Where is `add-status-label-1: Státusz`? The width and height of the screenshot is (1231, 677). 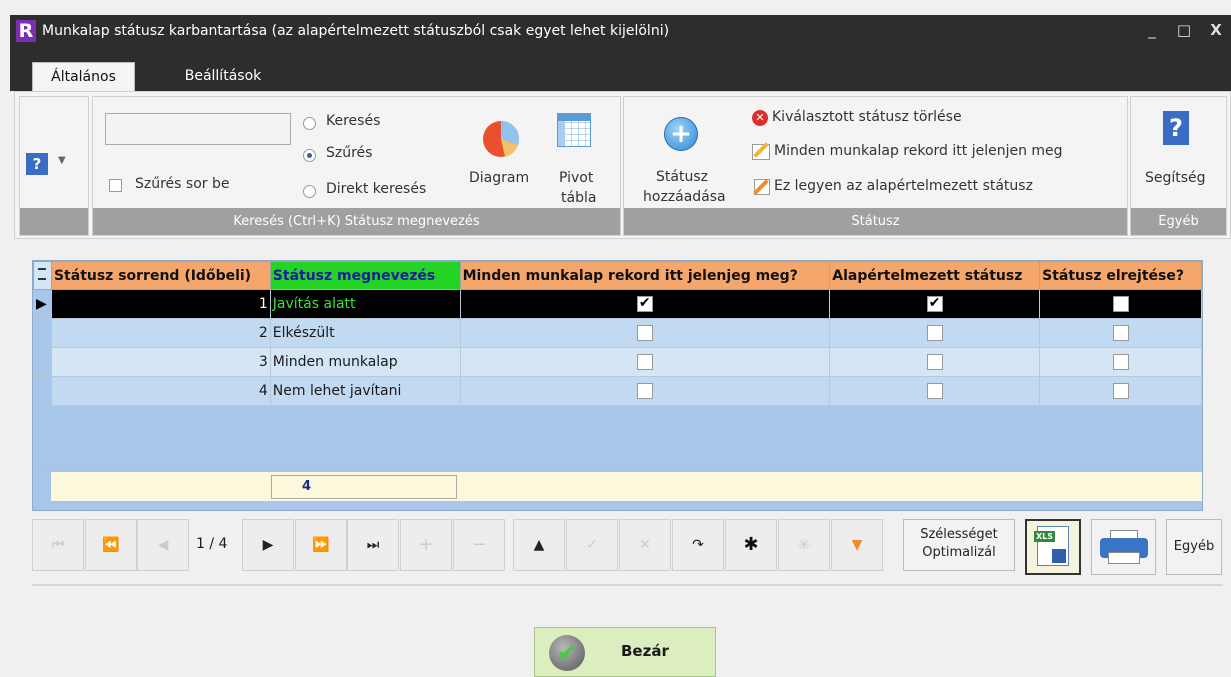
add-status-label-1: Státusz is located at coordinates (682, 177).